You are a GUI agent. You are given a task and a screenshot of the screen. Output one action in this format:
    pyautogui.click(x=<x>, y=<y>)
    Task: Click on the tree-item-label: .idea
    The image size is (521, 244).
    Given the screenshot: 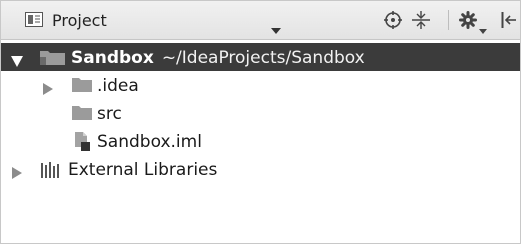 What is the action you would take?
    pyautogui.click(x=118, y=86)
    